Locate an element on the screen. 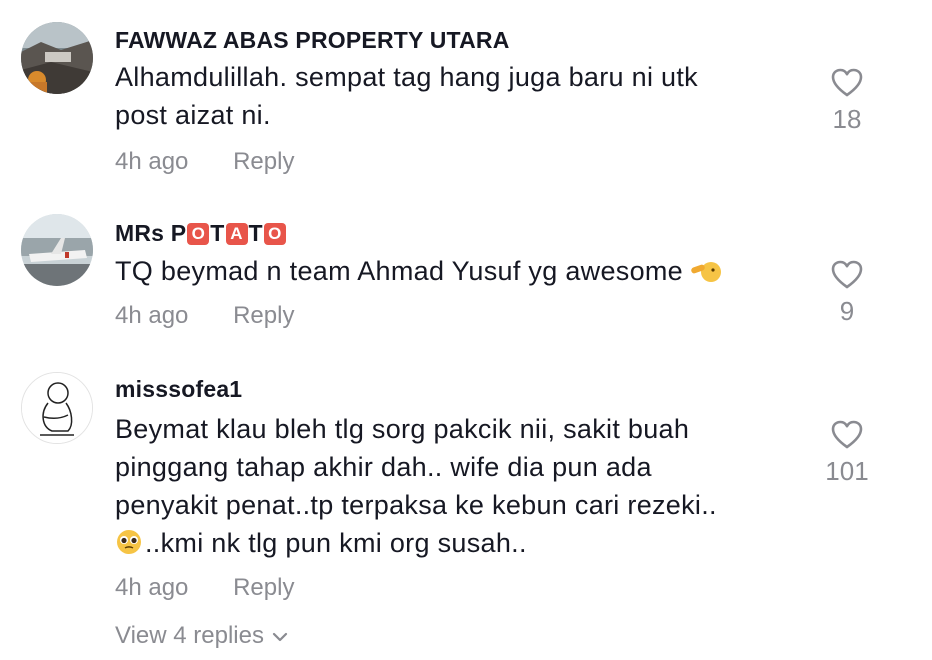 Image resolution: width=932 pixels, height=660 pixels. comment-username: MRs POTATO is located at coordinates (201, 233).